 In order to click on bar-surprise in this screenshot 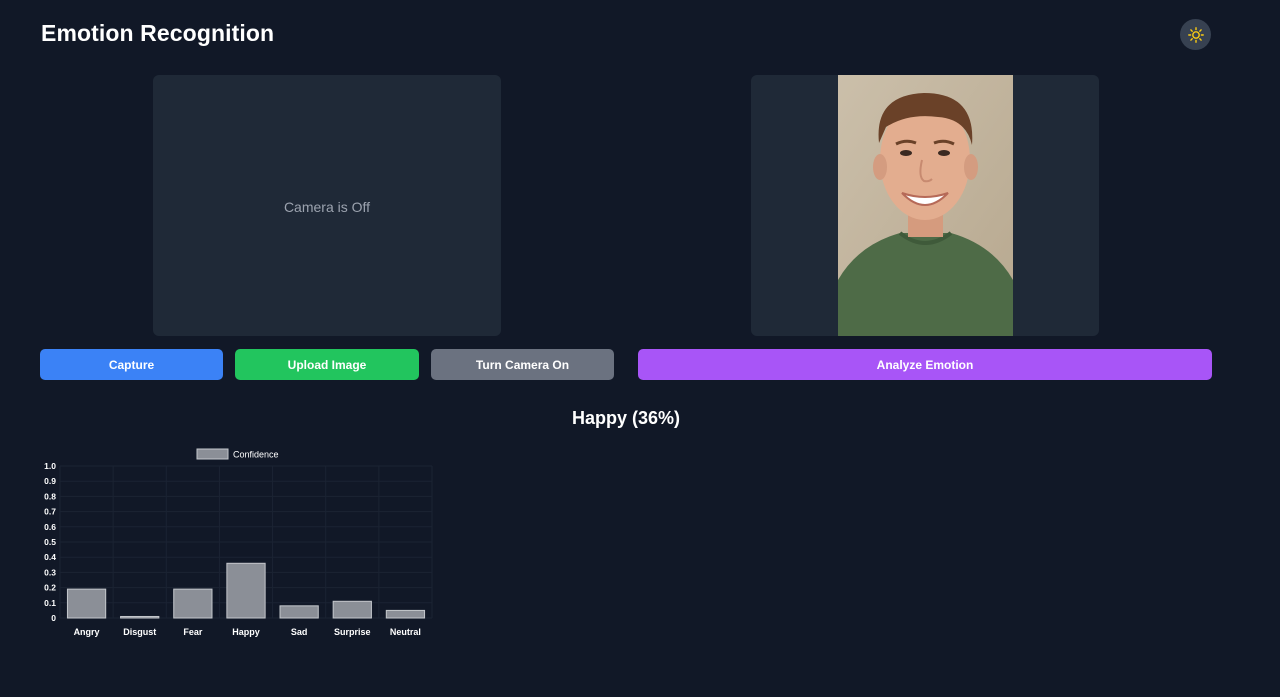, I will do `click(352, 609)`.